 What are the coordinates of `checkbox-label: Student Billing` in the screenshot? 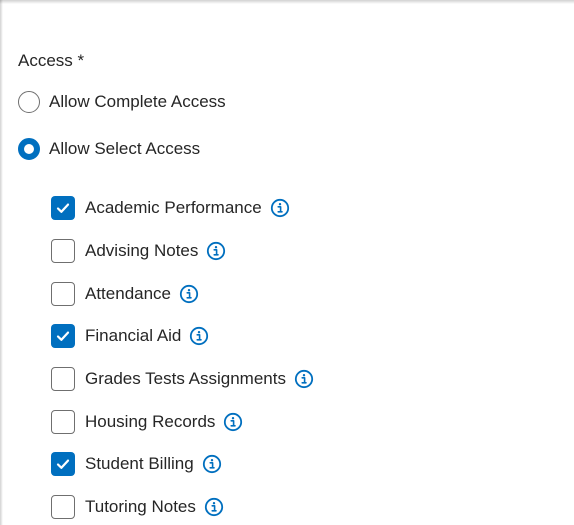 It's located at (139, 463).